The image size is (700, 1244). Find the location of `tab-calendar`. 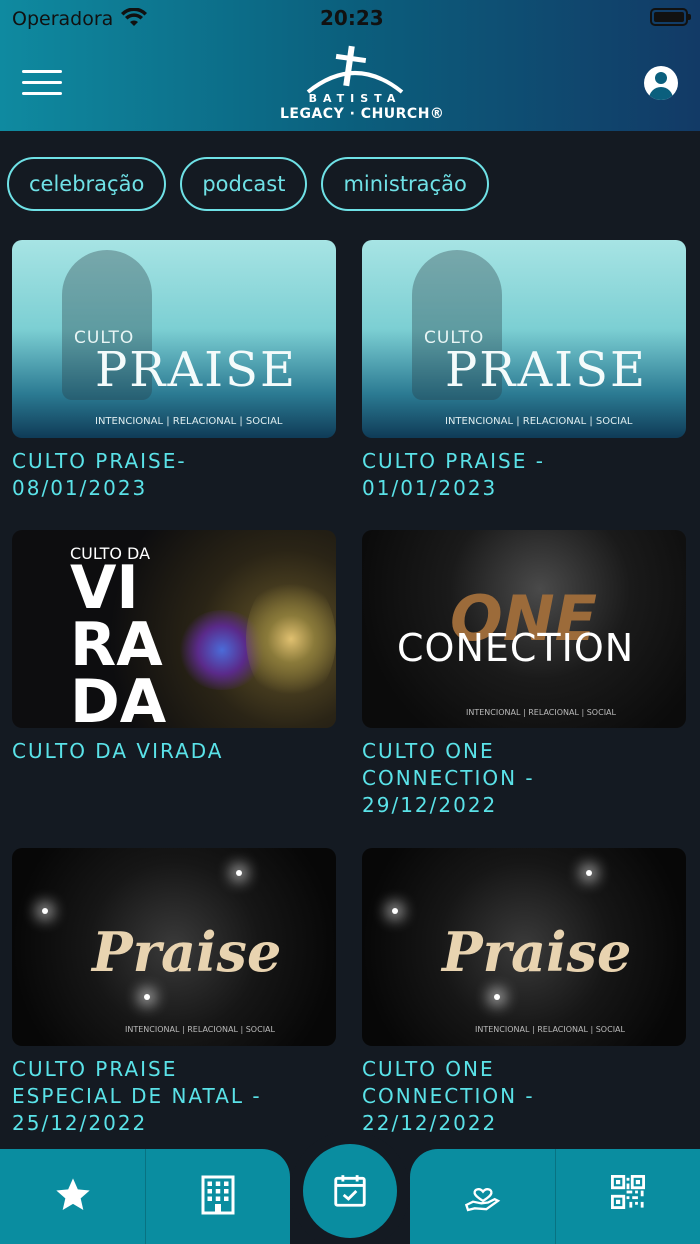

tab-calendar is located at coordinates (350, 1187).